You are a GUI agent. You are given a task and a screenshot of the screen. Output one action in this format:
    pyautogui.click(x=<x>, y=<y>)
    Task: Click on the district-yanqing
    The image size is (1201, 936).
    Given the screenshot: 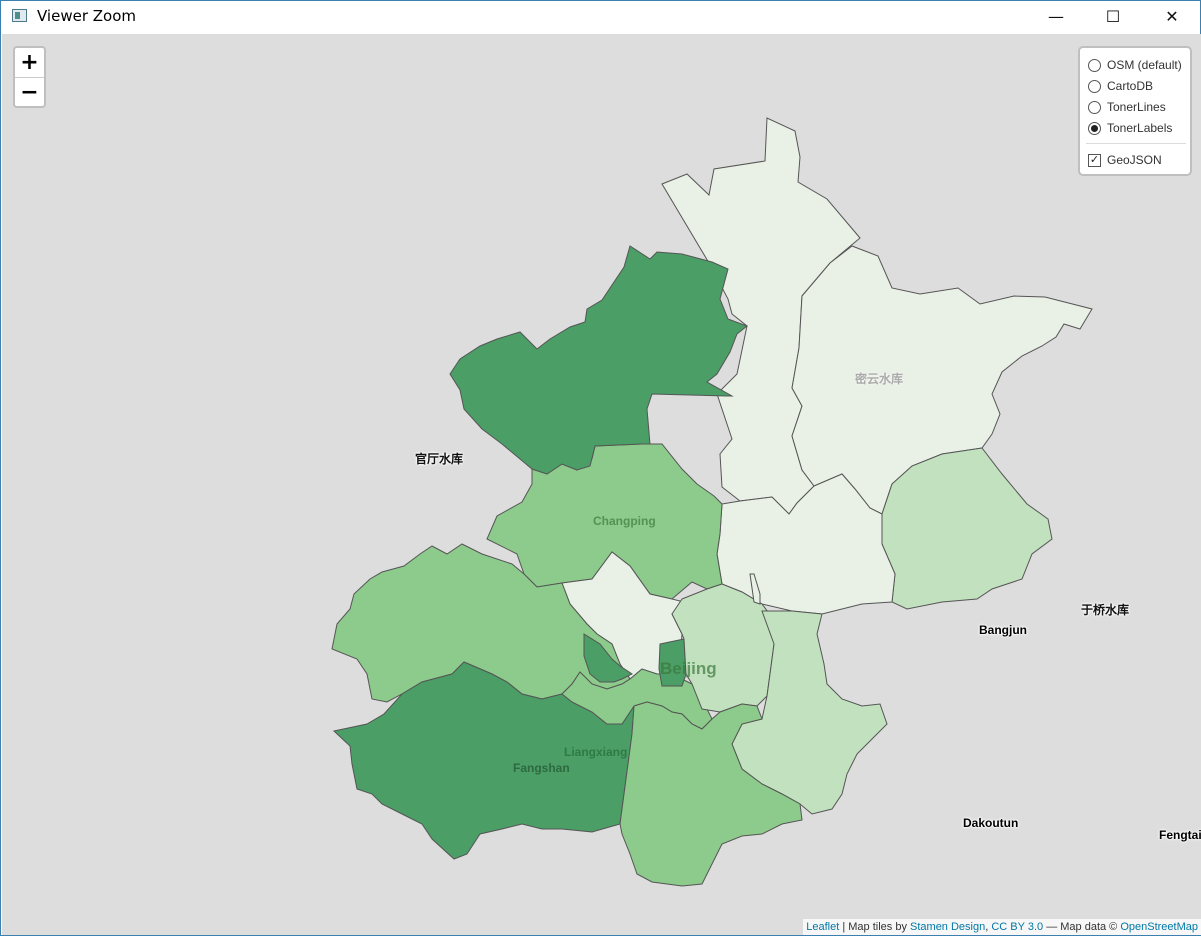 What is the action you would take?
    pyautogui.click(x=599, y=360)
    